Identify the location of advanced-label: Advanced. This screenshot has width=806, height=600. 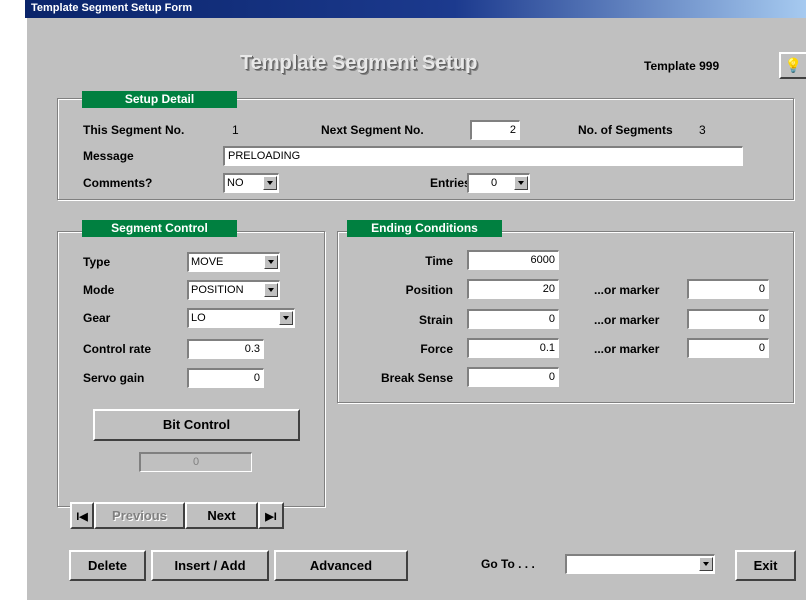
(341, 565).